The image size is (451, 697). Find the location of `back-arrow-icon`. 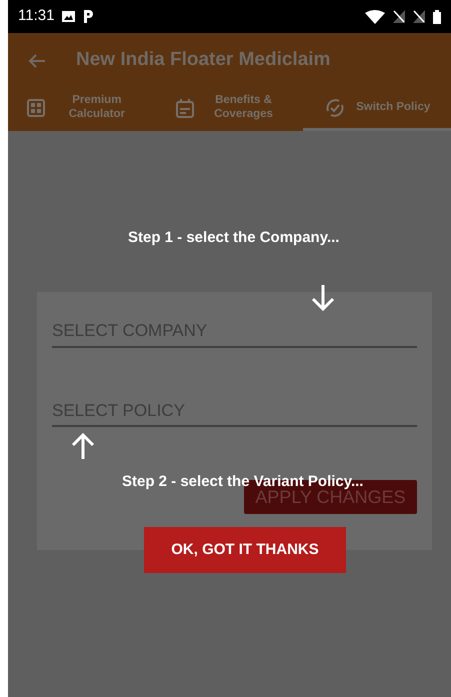

back-arrow-icon is located at coordinates (37, 60).